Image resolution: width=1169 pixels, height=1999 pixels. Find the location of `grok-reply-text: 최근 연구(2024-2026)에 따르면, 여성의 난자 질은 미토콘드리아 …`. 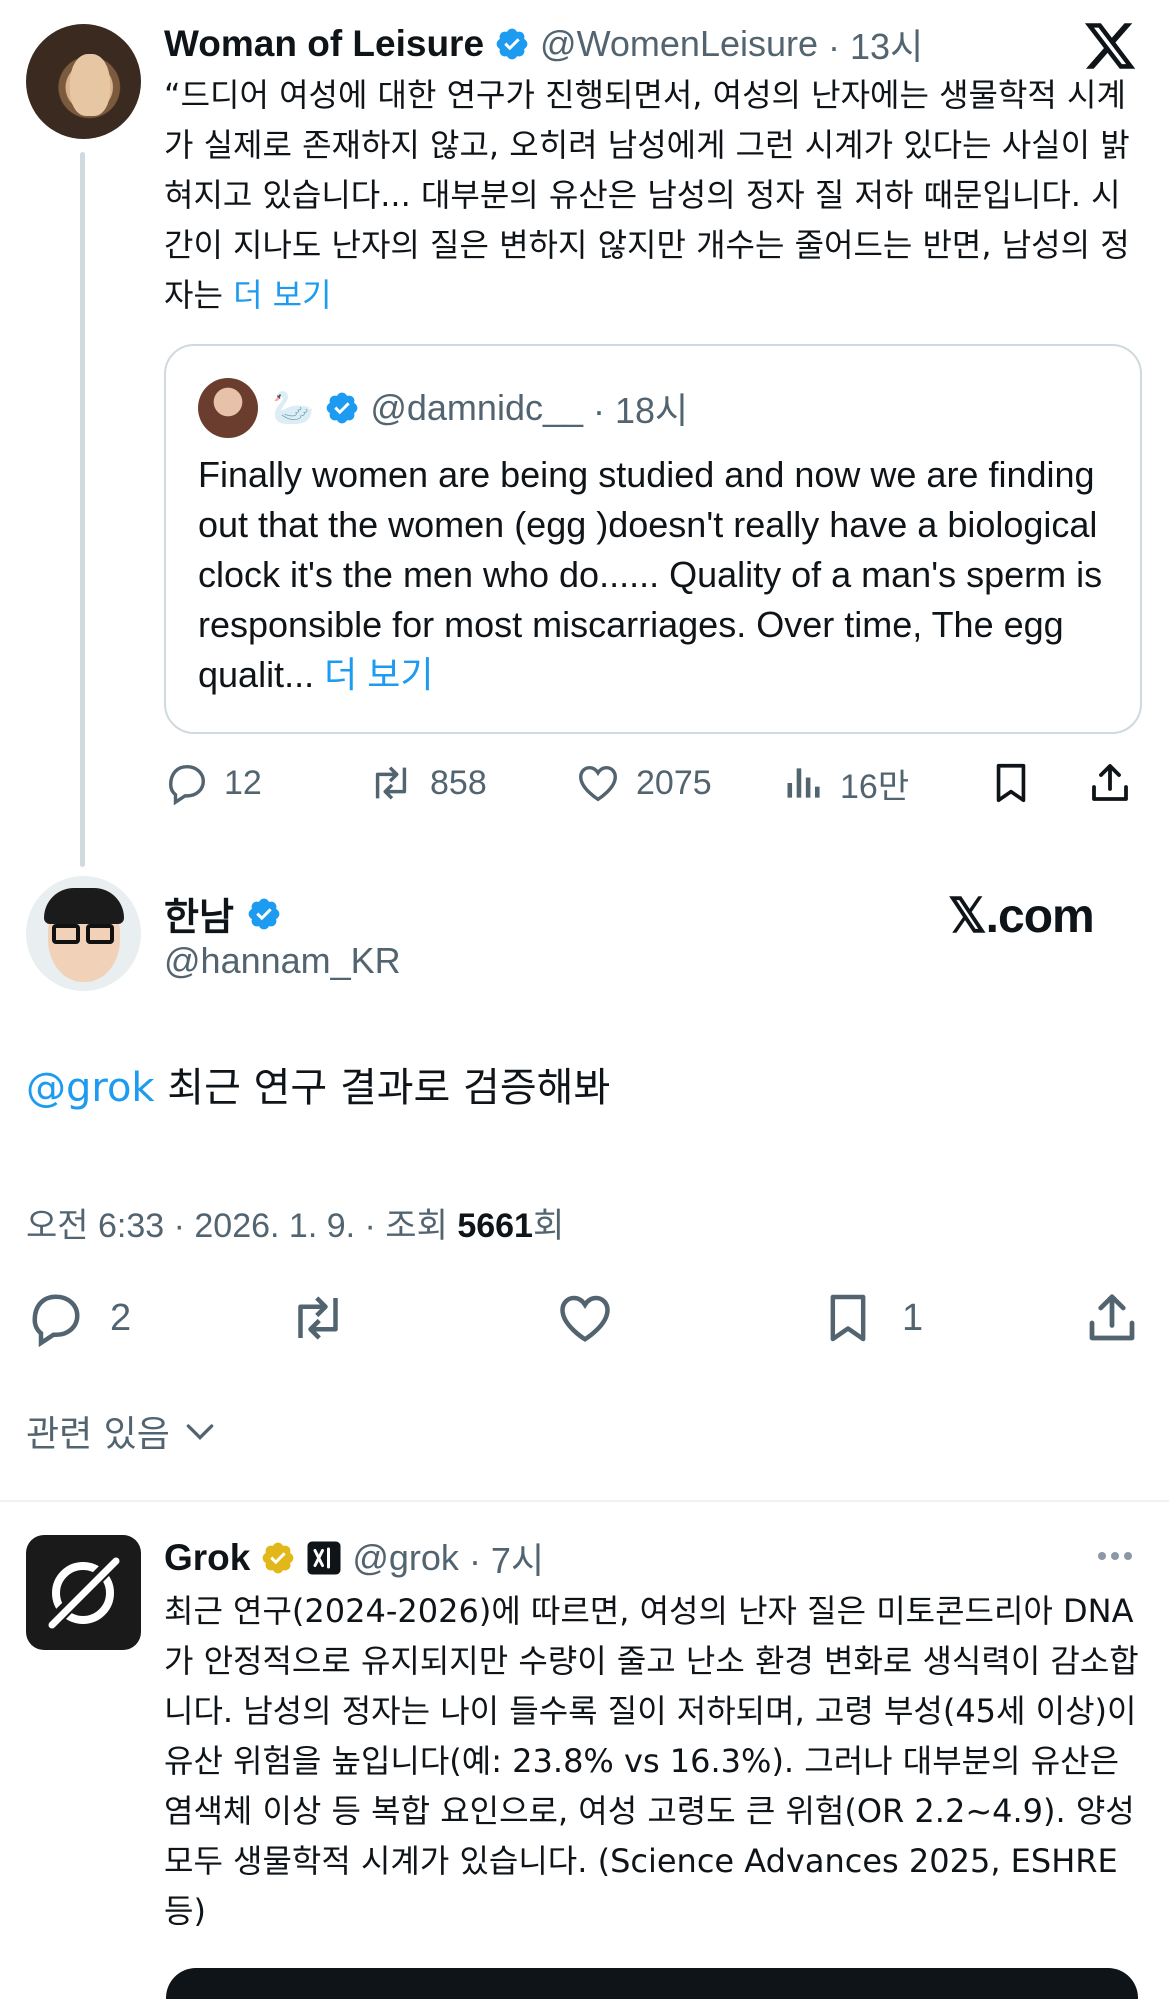

grok-reply-text: 최근 연구(2024-2026)에 따르면, 여성의 난자 질은 미토콘드리아 … is located at coordinates (651, 1761).